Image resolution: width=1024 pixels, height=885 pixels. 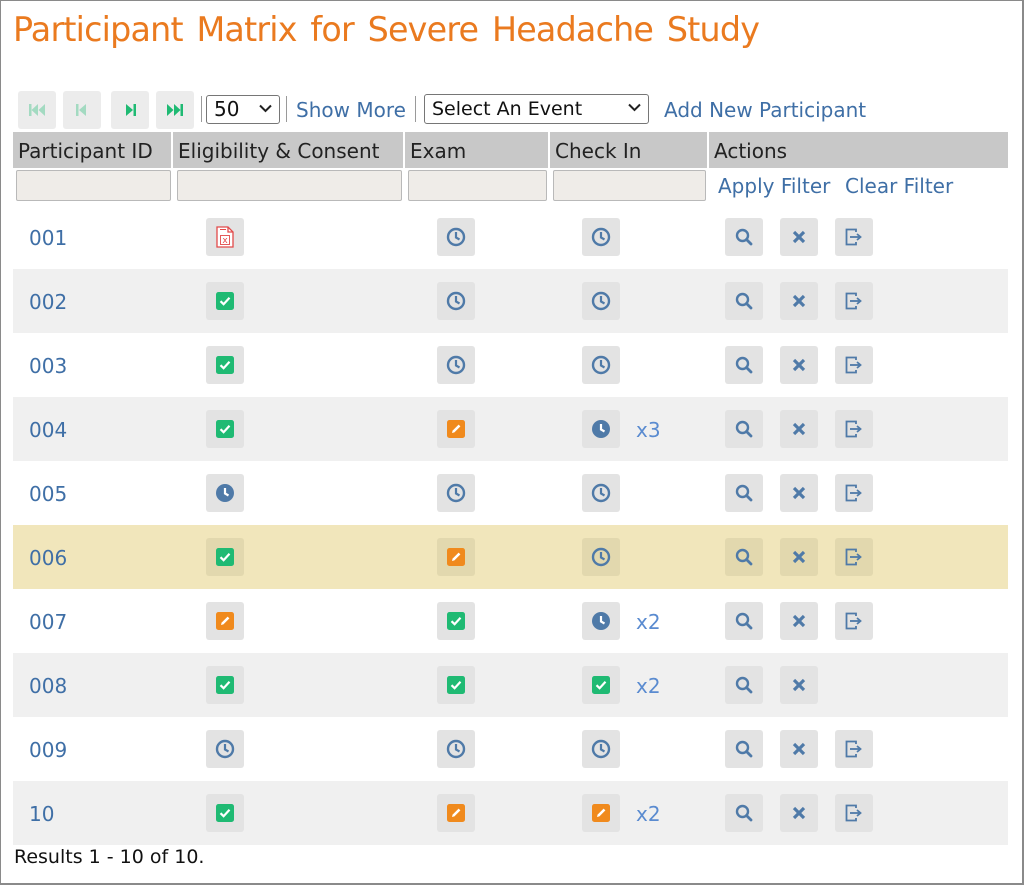 I want to click on participant-id-link: 005, so click(x=48, y=494).